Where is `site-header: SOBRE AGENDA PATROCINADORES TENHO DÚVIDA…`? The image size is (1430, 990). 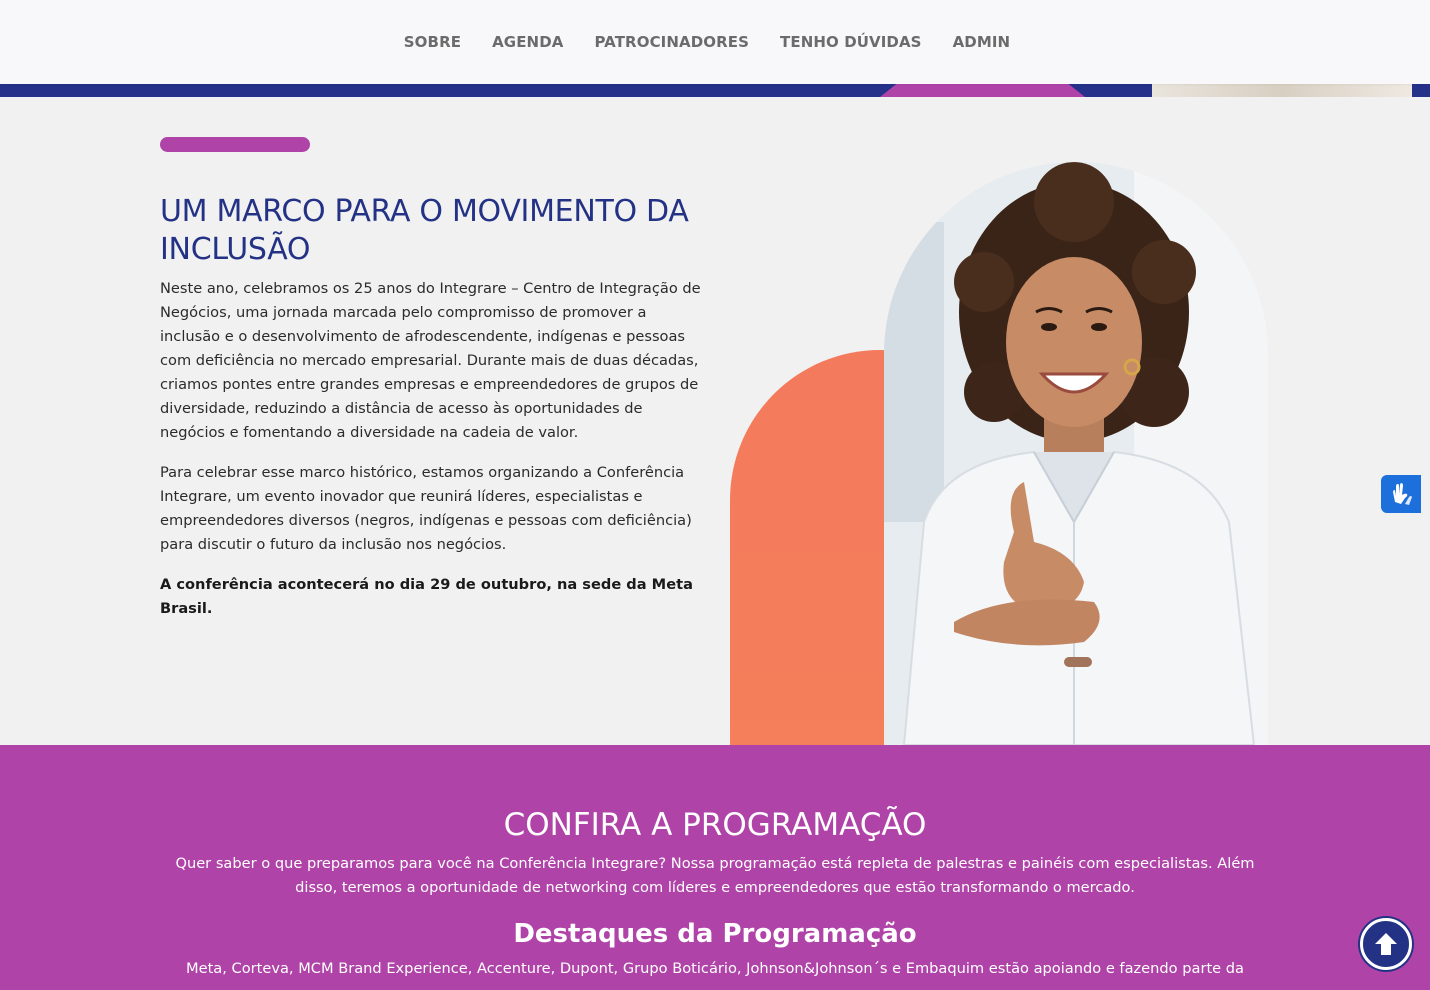
site-header: SOBRE AGENDA PATROCINADORES TENHO DÚVIDA… is located at coordinates (715, 42).